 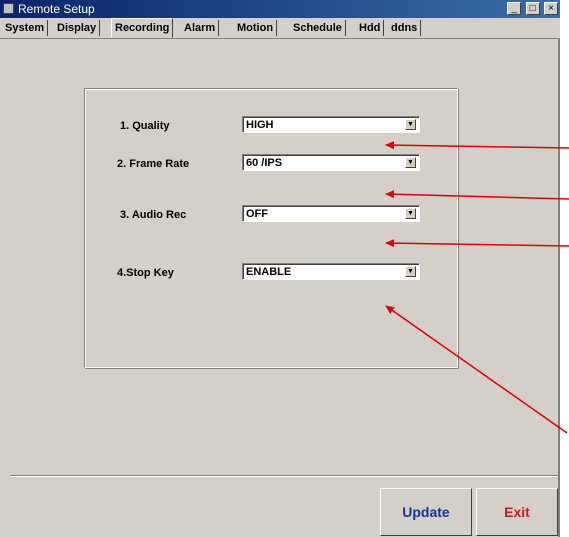 What do you see at coordinates (477, 195) in the screenshot?
I see `annotation-arrow-frame-rate` at bounding box center [477, 195].